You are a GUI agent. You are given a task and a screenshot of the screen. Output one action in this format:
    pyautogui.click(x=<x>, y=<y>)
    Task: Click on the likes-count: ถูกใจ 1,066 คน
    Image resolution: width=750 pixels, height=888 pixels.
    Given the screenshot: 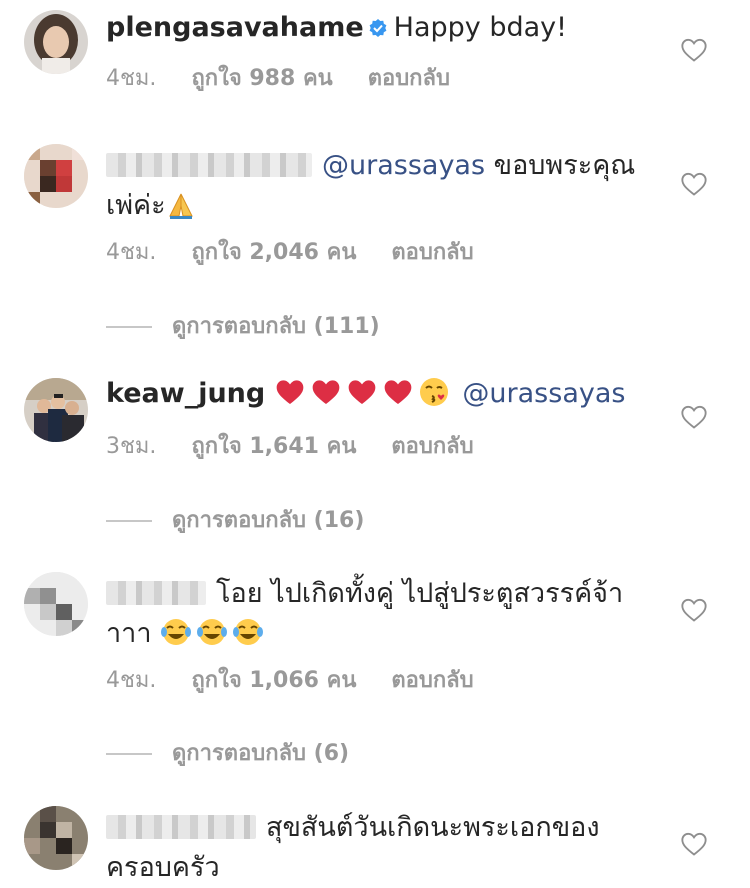 What is the action you would take?
    pyautogui.click(x=273, y=680)
    